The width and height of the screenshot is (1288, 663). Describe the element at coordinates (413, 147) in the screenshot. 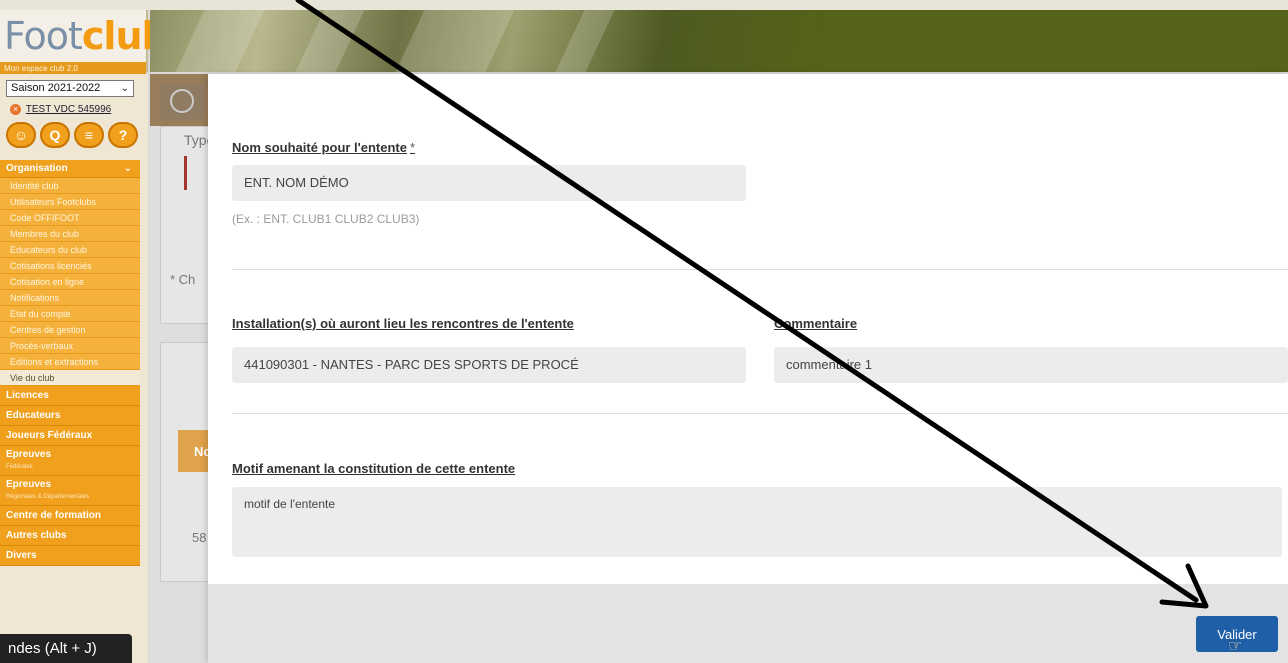

I see `required-mark: *` at that location.